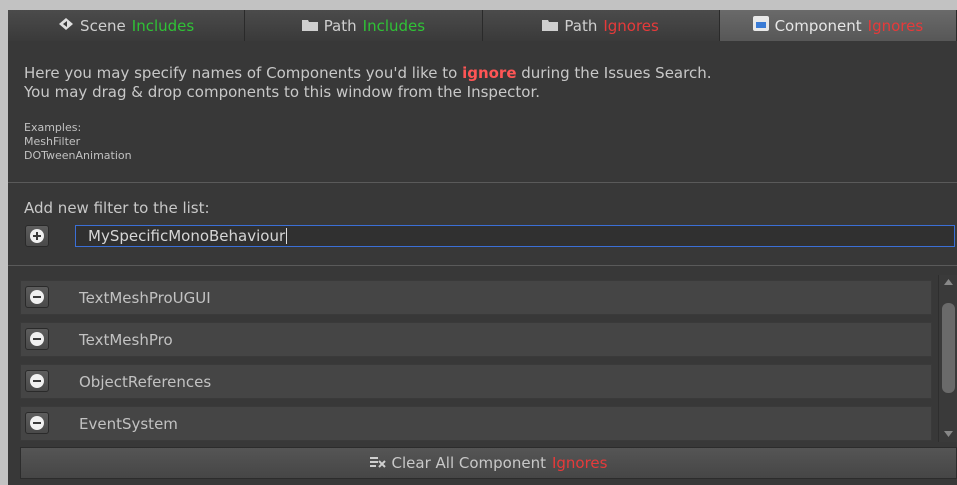 The image size is (957, 485). What do you see at coordinates (126, 340) in the screenshot?
I see `list-item-label: TextMeshPro` at bounding box center [126, 340].